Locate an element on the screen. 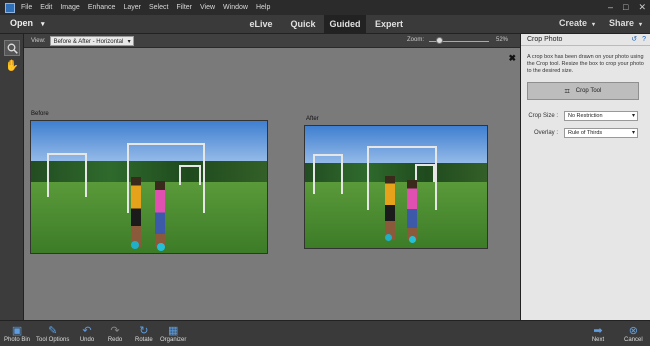  panel-header: Crop Photo ↺ ? is located at coordinates (585, 40).